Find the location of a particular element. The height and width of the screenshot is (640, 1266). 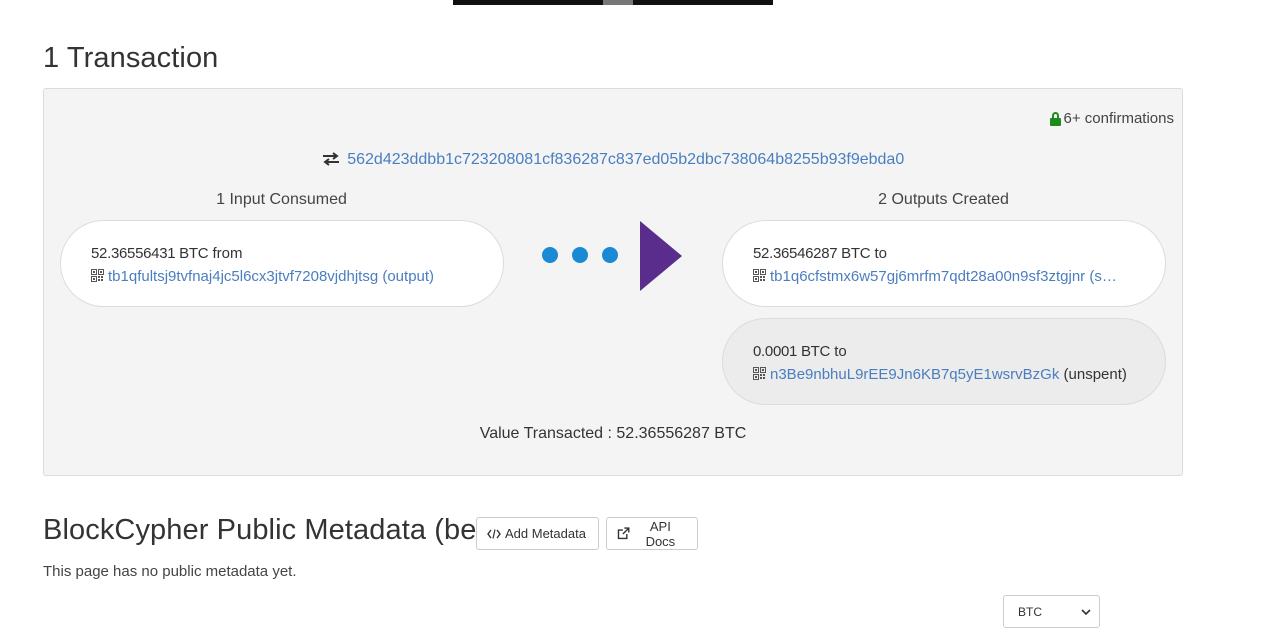

flow-arrow-icon is located at coordinates (661, 256).